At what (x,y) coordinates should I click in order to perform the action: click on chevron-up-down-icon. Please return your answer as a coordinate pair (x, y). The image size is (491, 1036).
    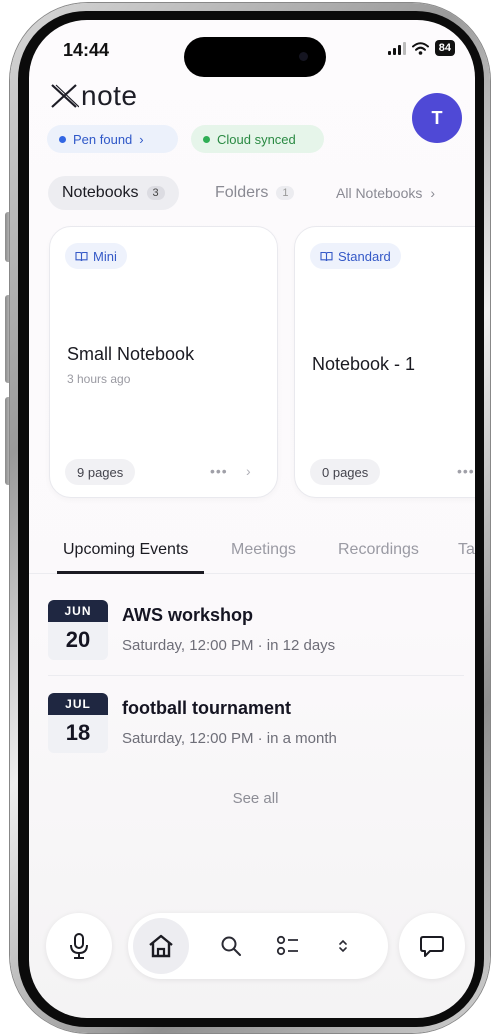
    Looking at the image, I should click on (343, 946).